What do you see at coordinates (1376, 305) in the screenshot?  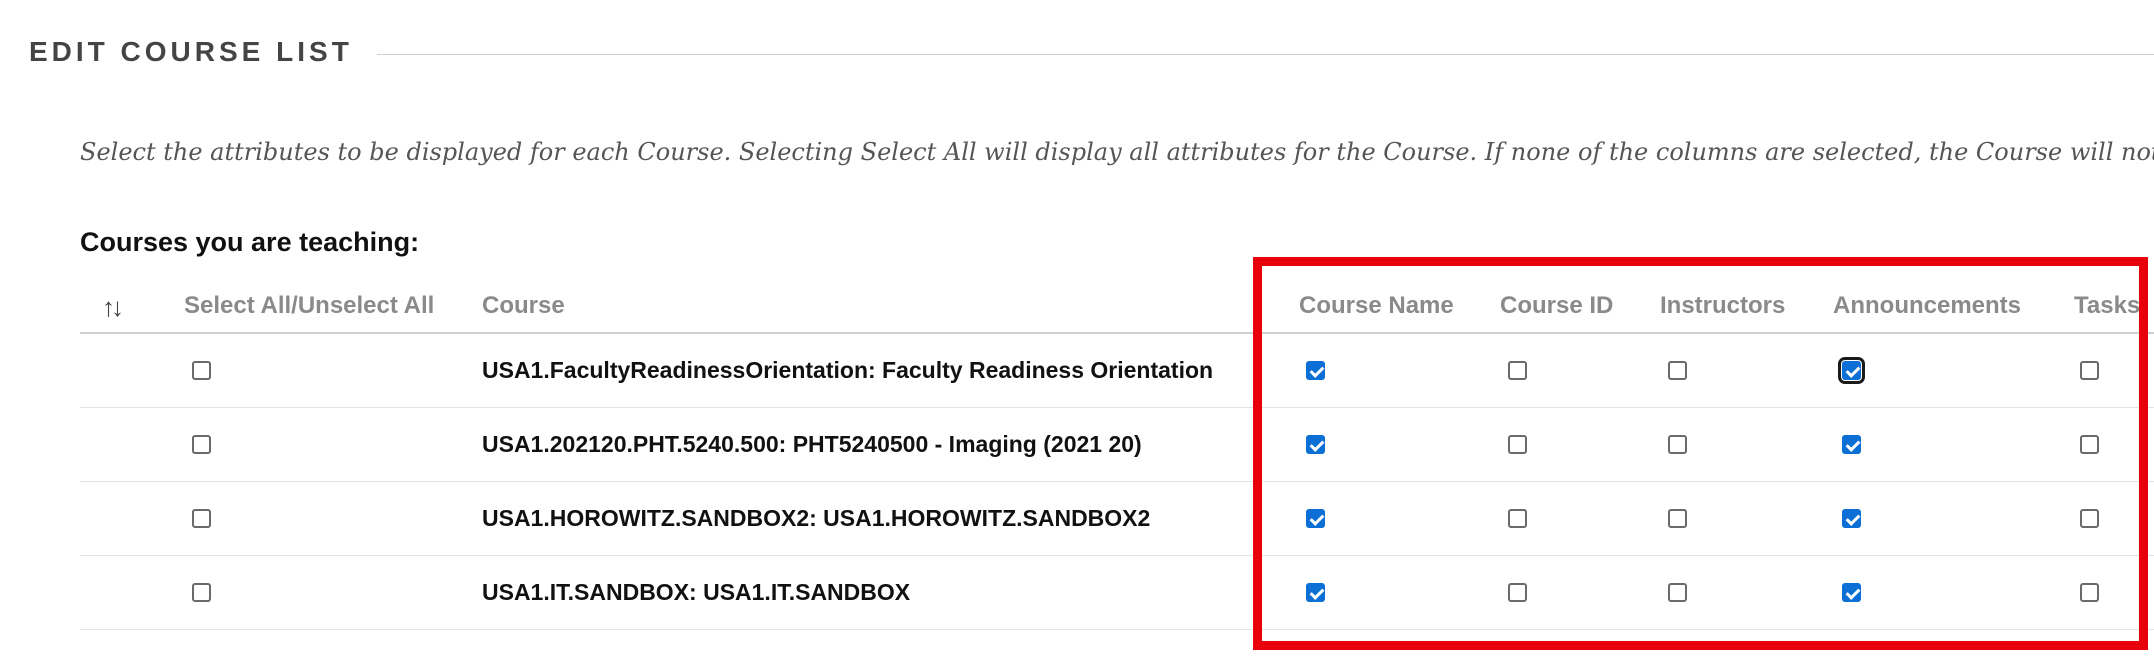 I see `header-course-name: Course Name` at bounding box center [1376, 305].